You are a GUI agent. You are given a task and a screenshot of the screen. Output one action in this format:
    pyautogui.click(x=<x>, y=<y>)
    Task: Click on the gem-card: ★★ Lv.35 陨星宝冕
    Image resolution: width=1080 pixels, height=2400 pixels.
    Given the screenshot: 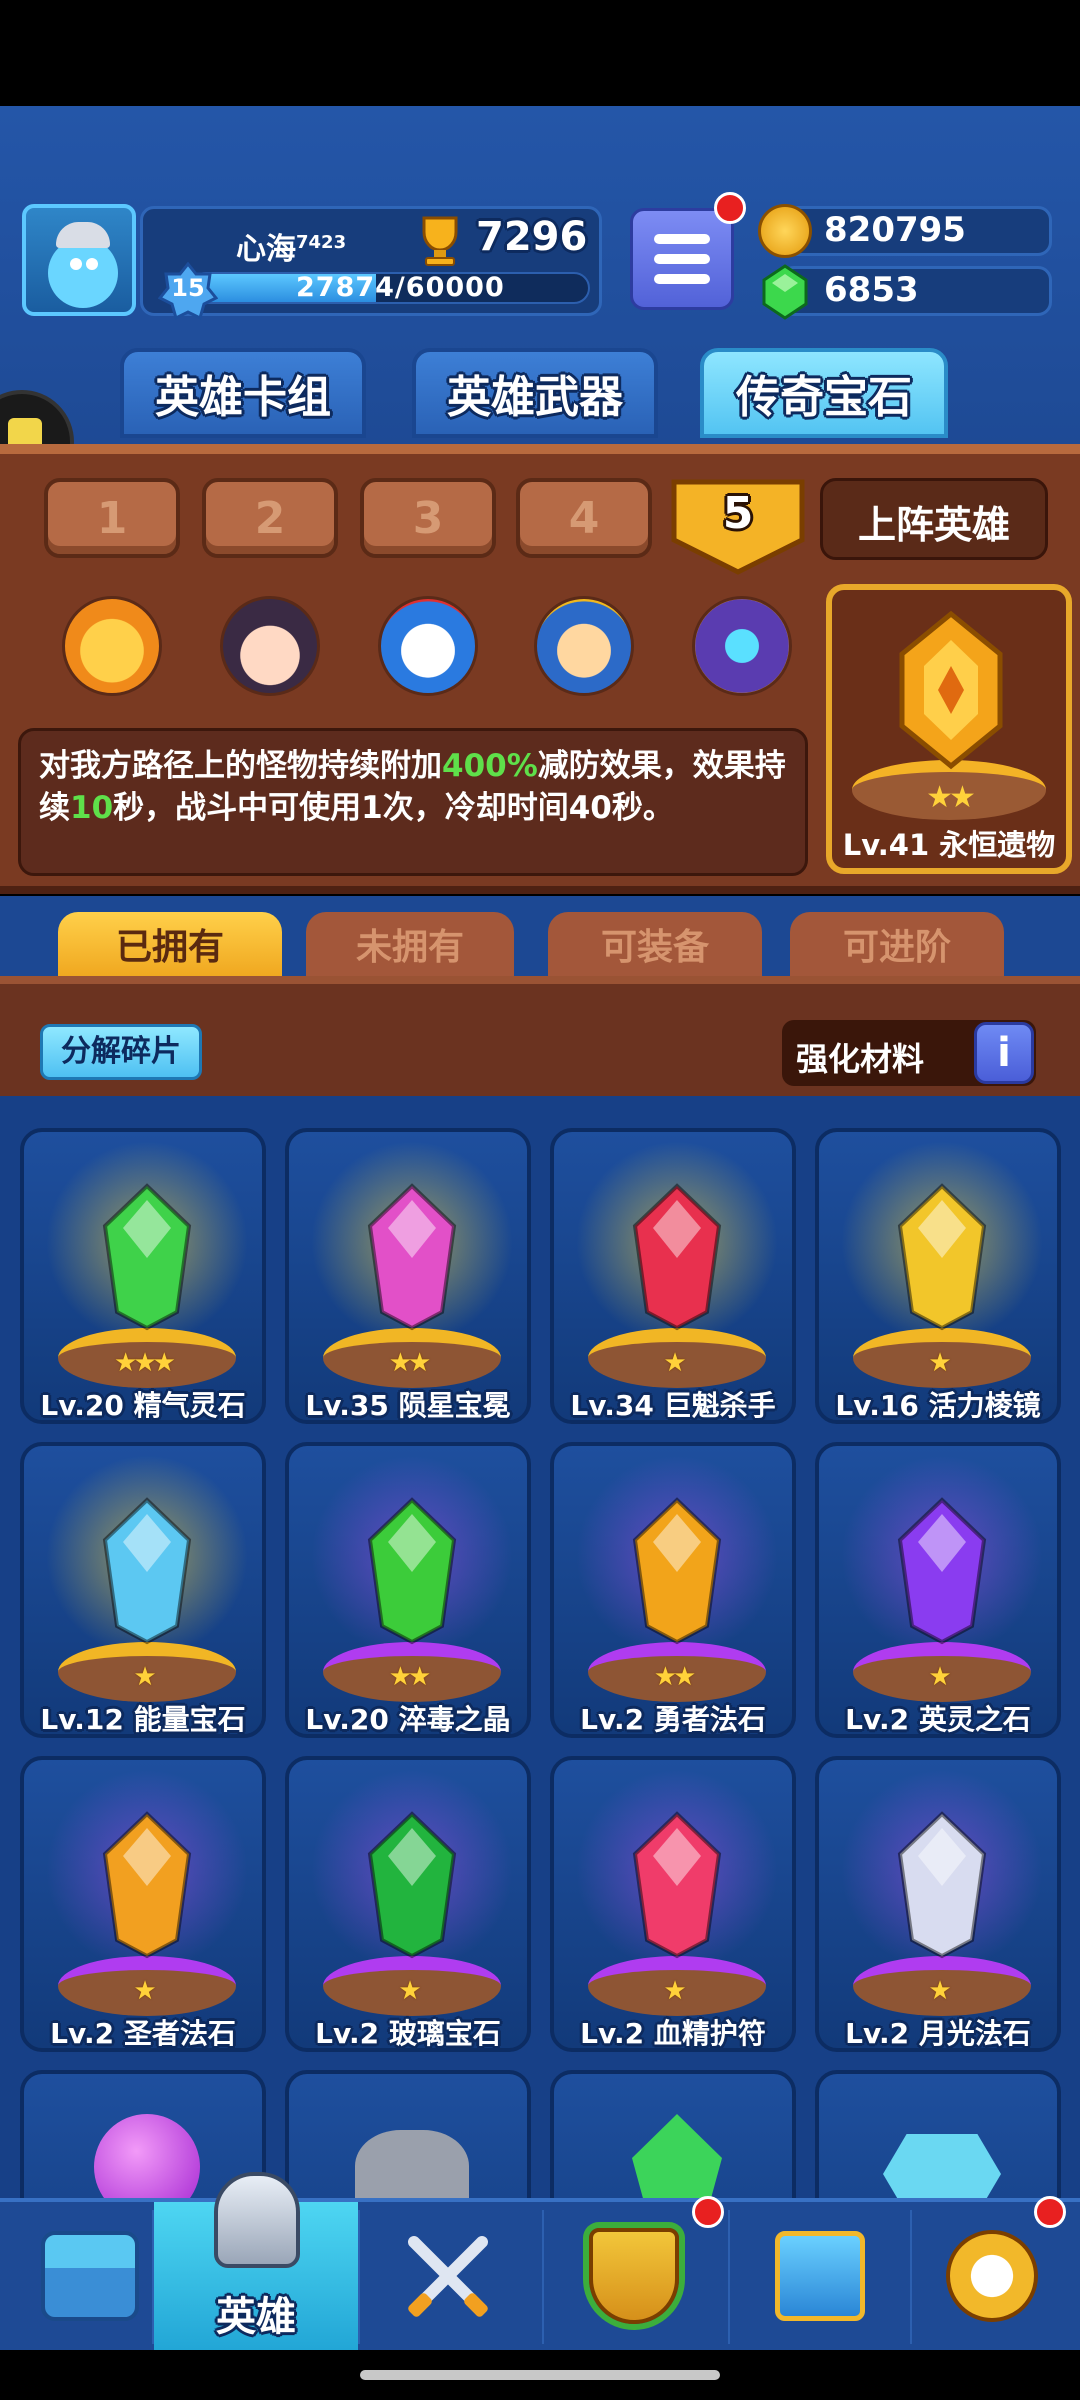 What is the action you would take?
    pyautogui.click(x=408, y=1276)
    